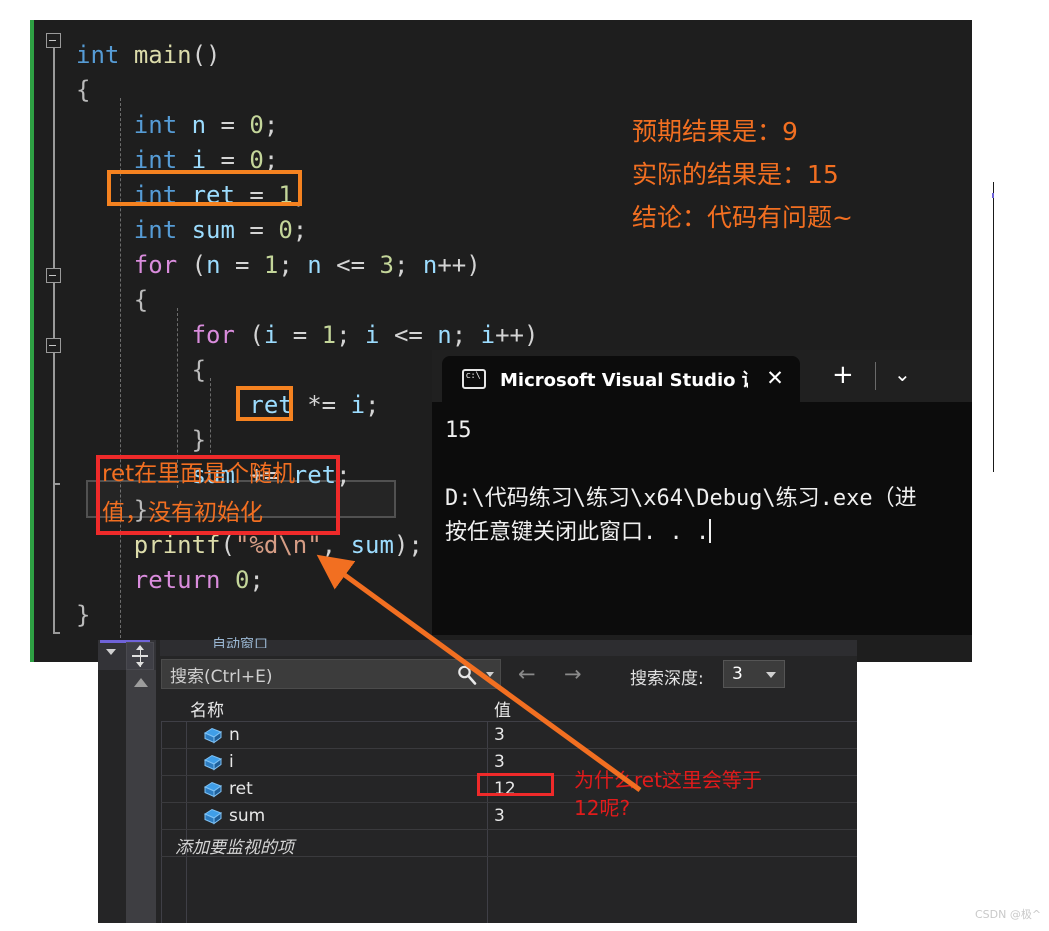 The width and height of the screenshot is (1049, 931). What do you see at coordinates (509, 894) in the screenshot?
I see `table-empty-area` at bounding box center [509, 894].